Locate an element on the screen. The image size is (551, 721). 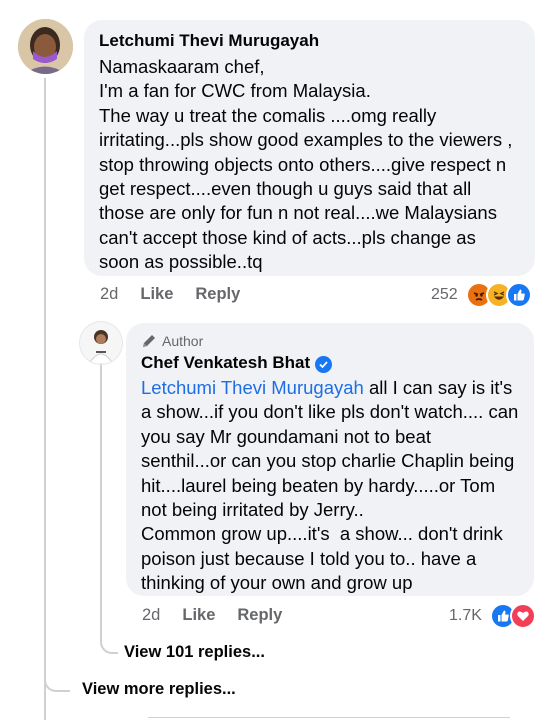
pencil-icon is located at coordinates (149, 341).